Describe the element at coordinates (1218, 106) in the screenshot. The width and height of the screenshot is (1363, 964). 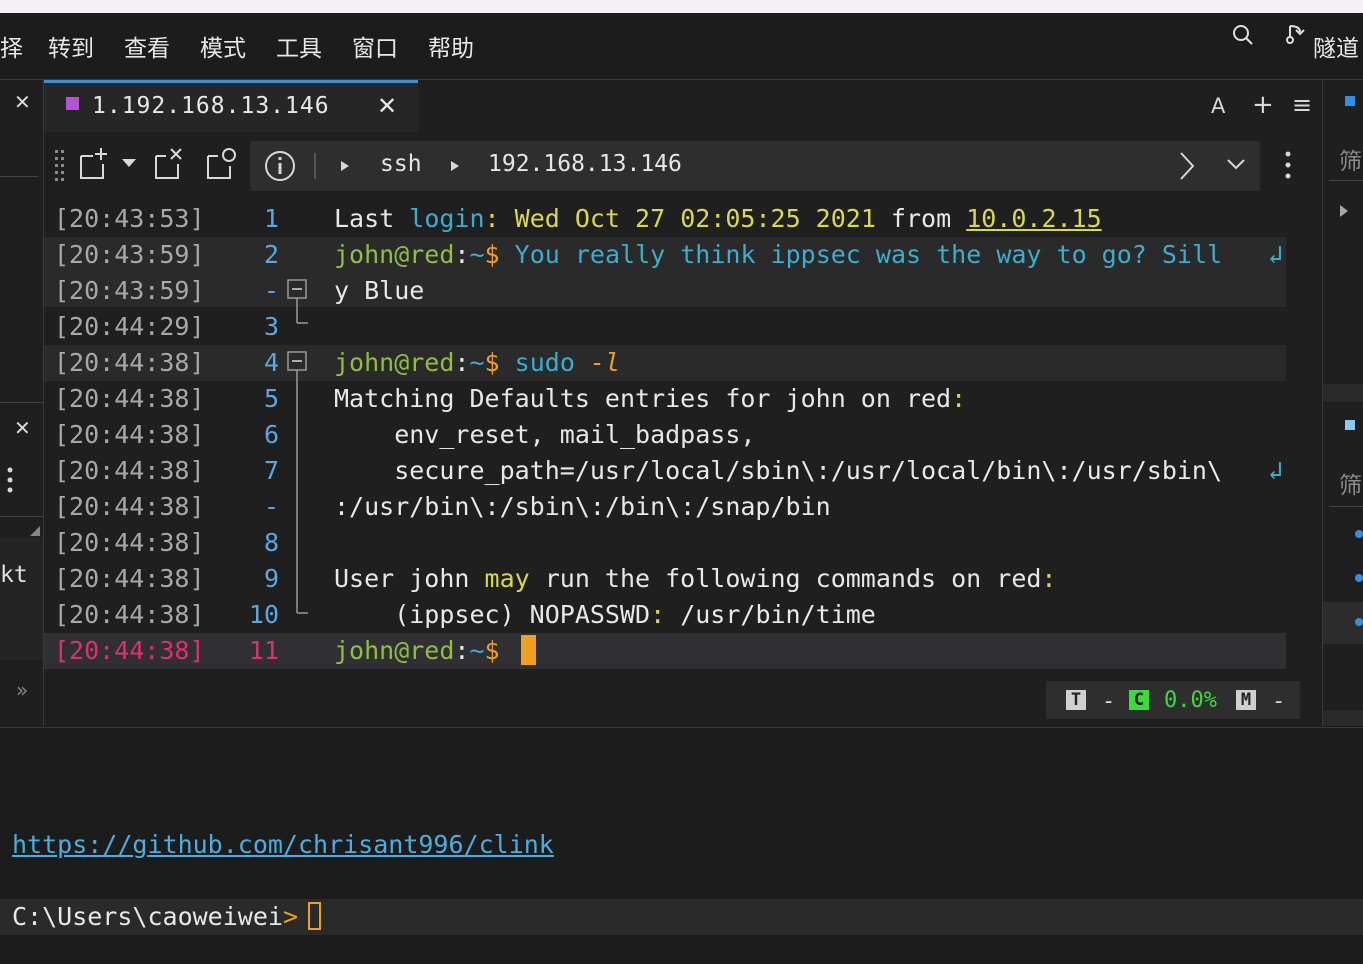
I see `font-button: A` at that location.